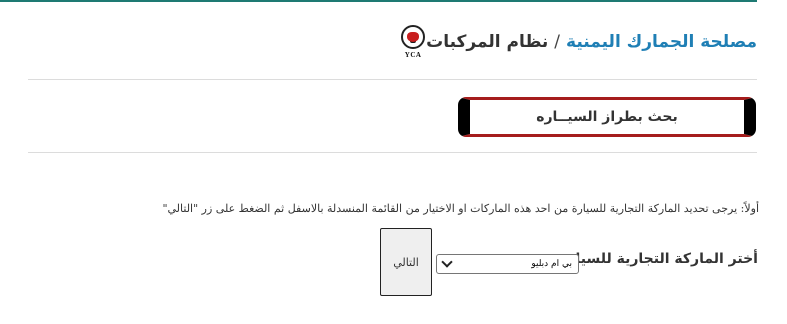 This screenshot has height=324, width=787. I want to click on brand-select-value: بي ام دبليو, so click(551, 264).